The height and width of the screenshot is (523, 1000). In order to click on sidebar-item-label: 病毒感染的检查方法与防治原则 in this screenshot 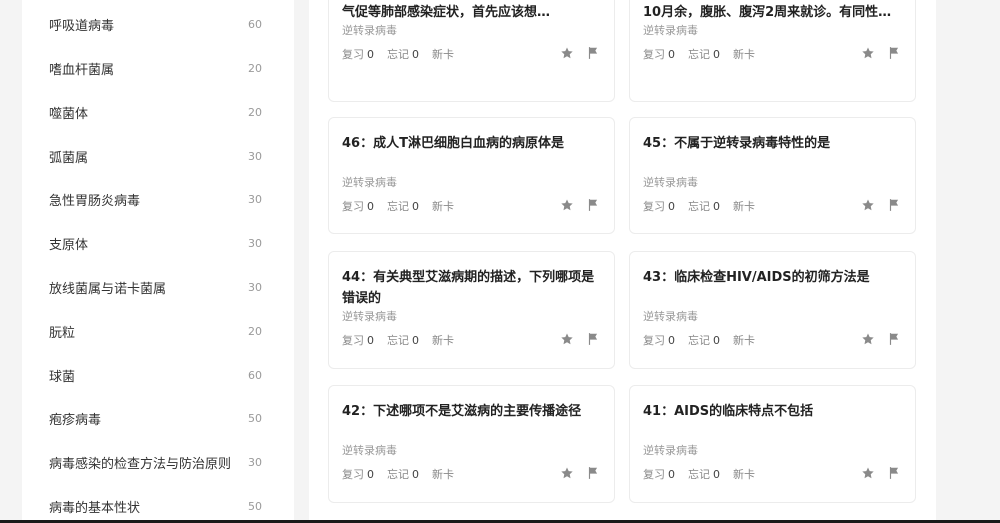, I will do `click(140, 464)`.